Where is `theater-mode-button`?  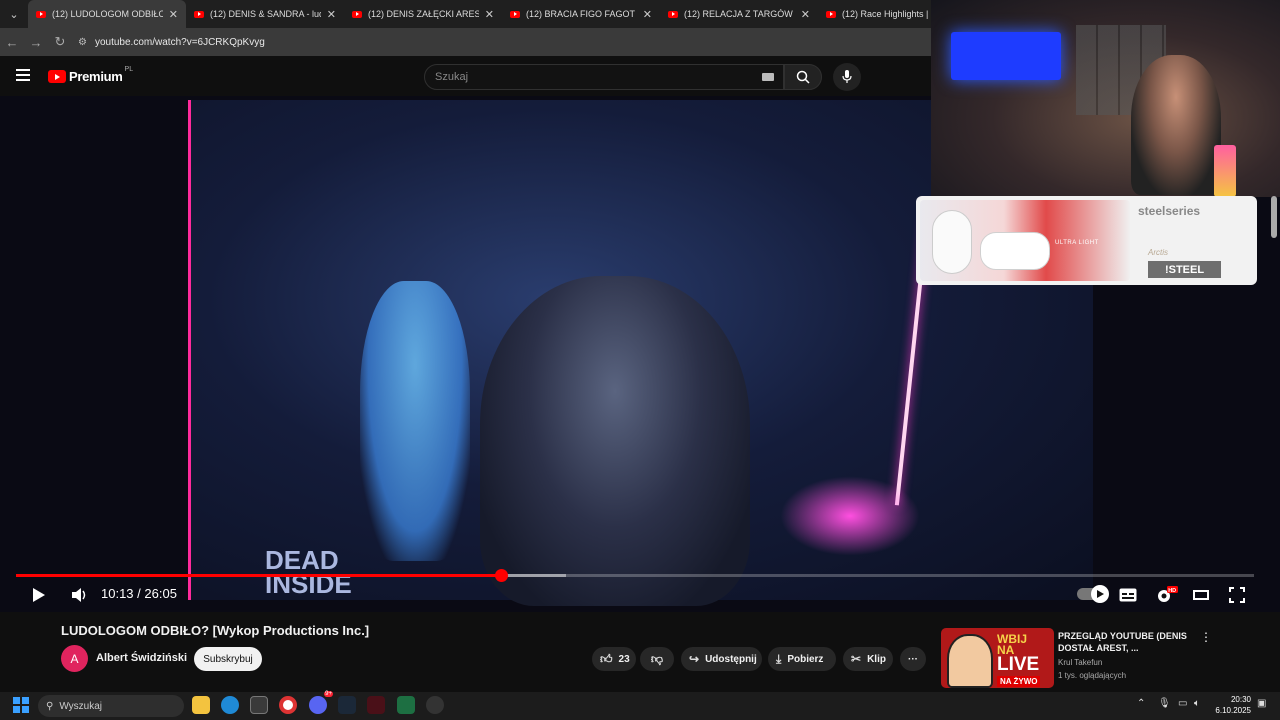 theater-mode-button is located at coordinates (1201, 595).